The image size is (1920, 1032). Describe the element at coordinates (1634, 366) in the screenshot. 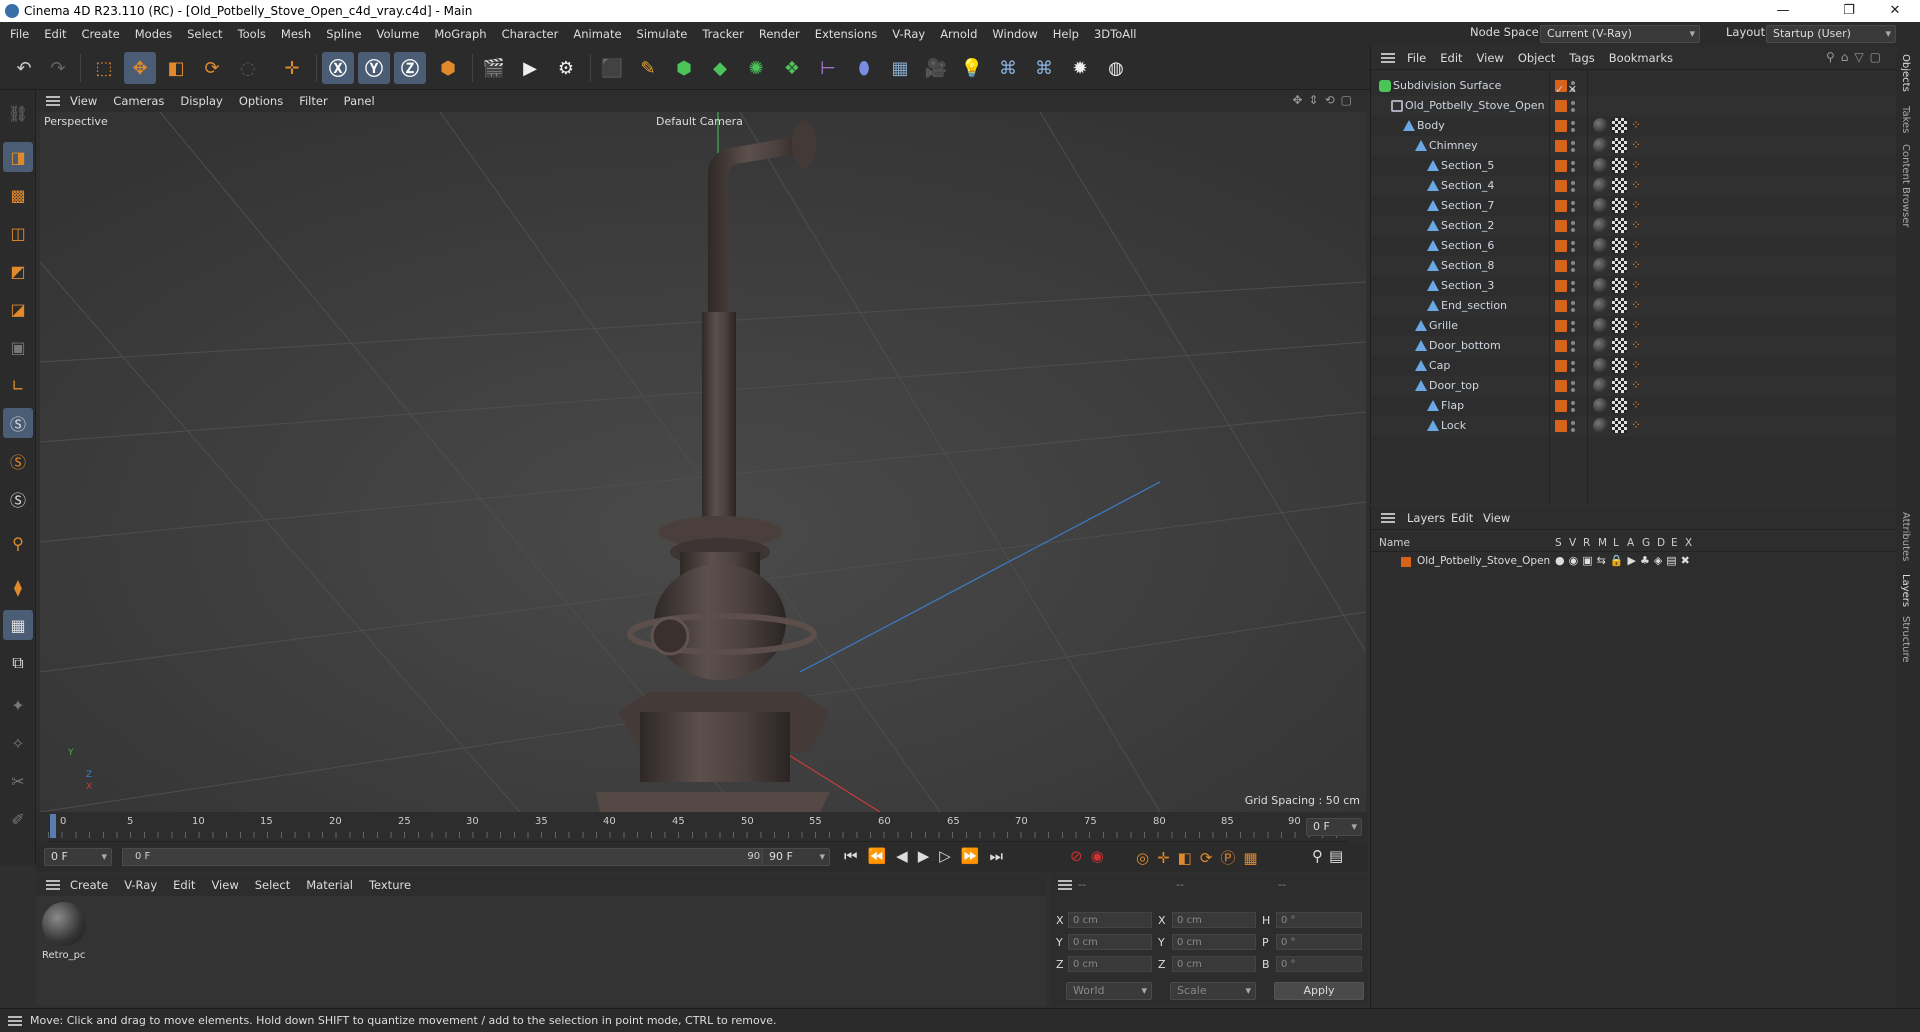

I see `object-row: Cap ⁘` at that location.